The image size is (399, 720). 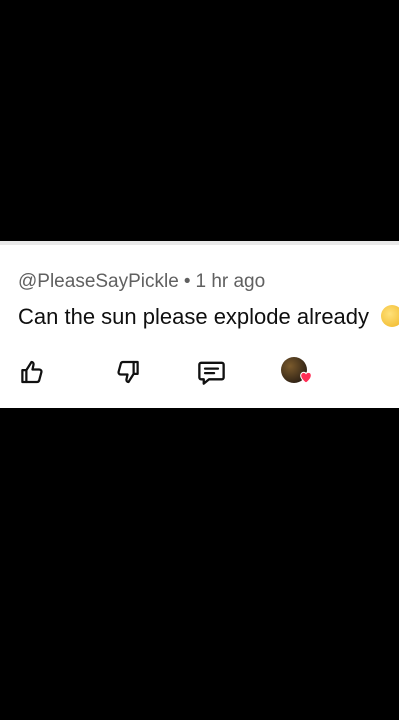 What do you see at coordinates (98, 281) in the screenshot?
I see `comment-author: @PleaseSayPickle` at bounding box center [98, 281].